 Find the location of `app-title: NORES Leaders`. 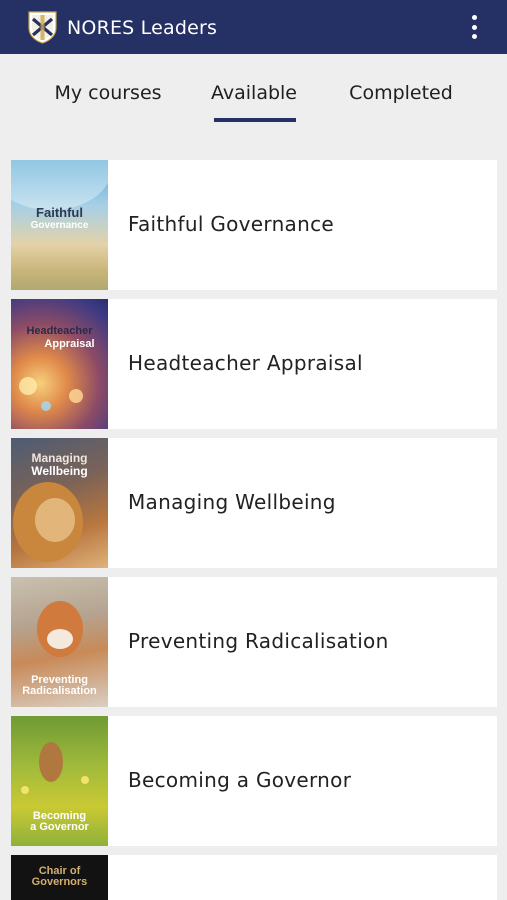

app-title: NORES Leaders is located at coordinates (142, 28).